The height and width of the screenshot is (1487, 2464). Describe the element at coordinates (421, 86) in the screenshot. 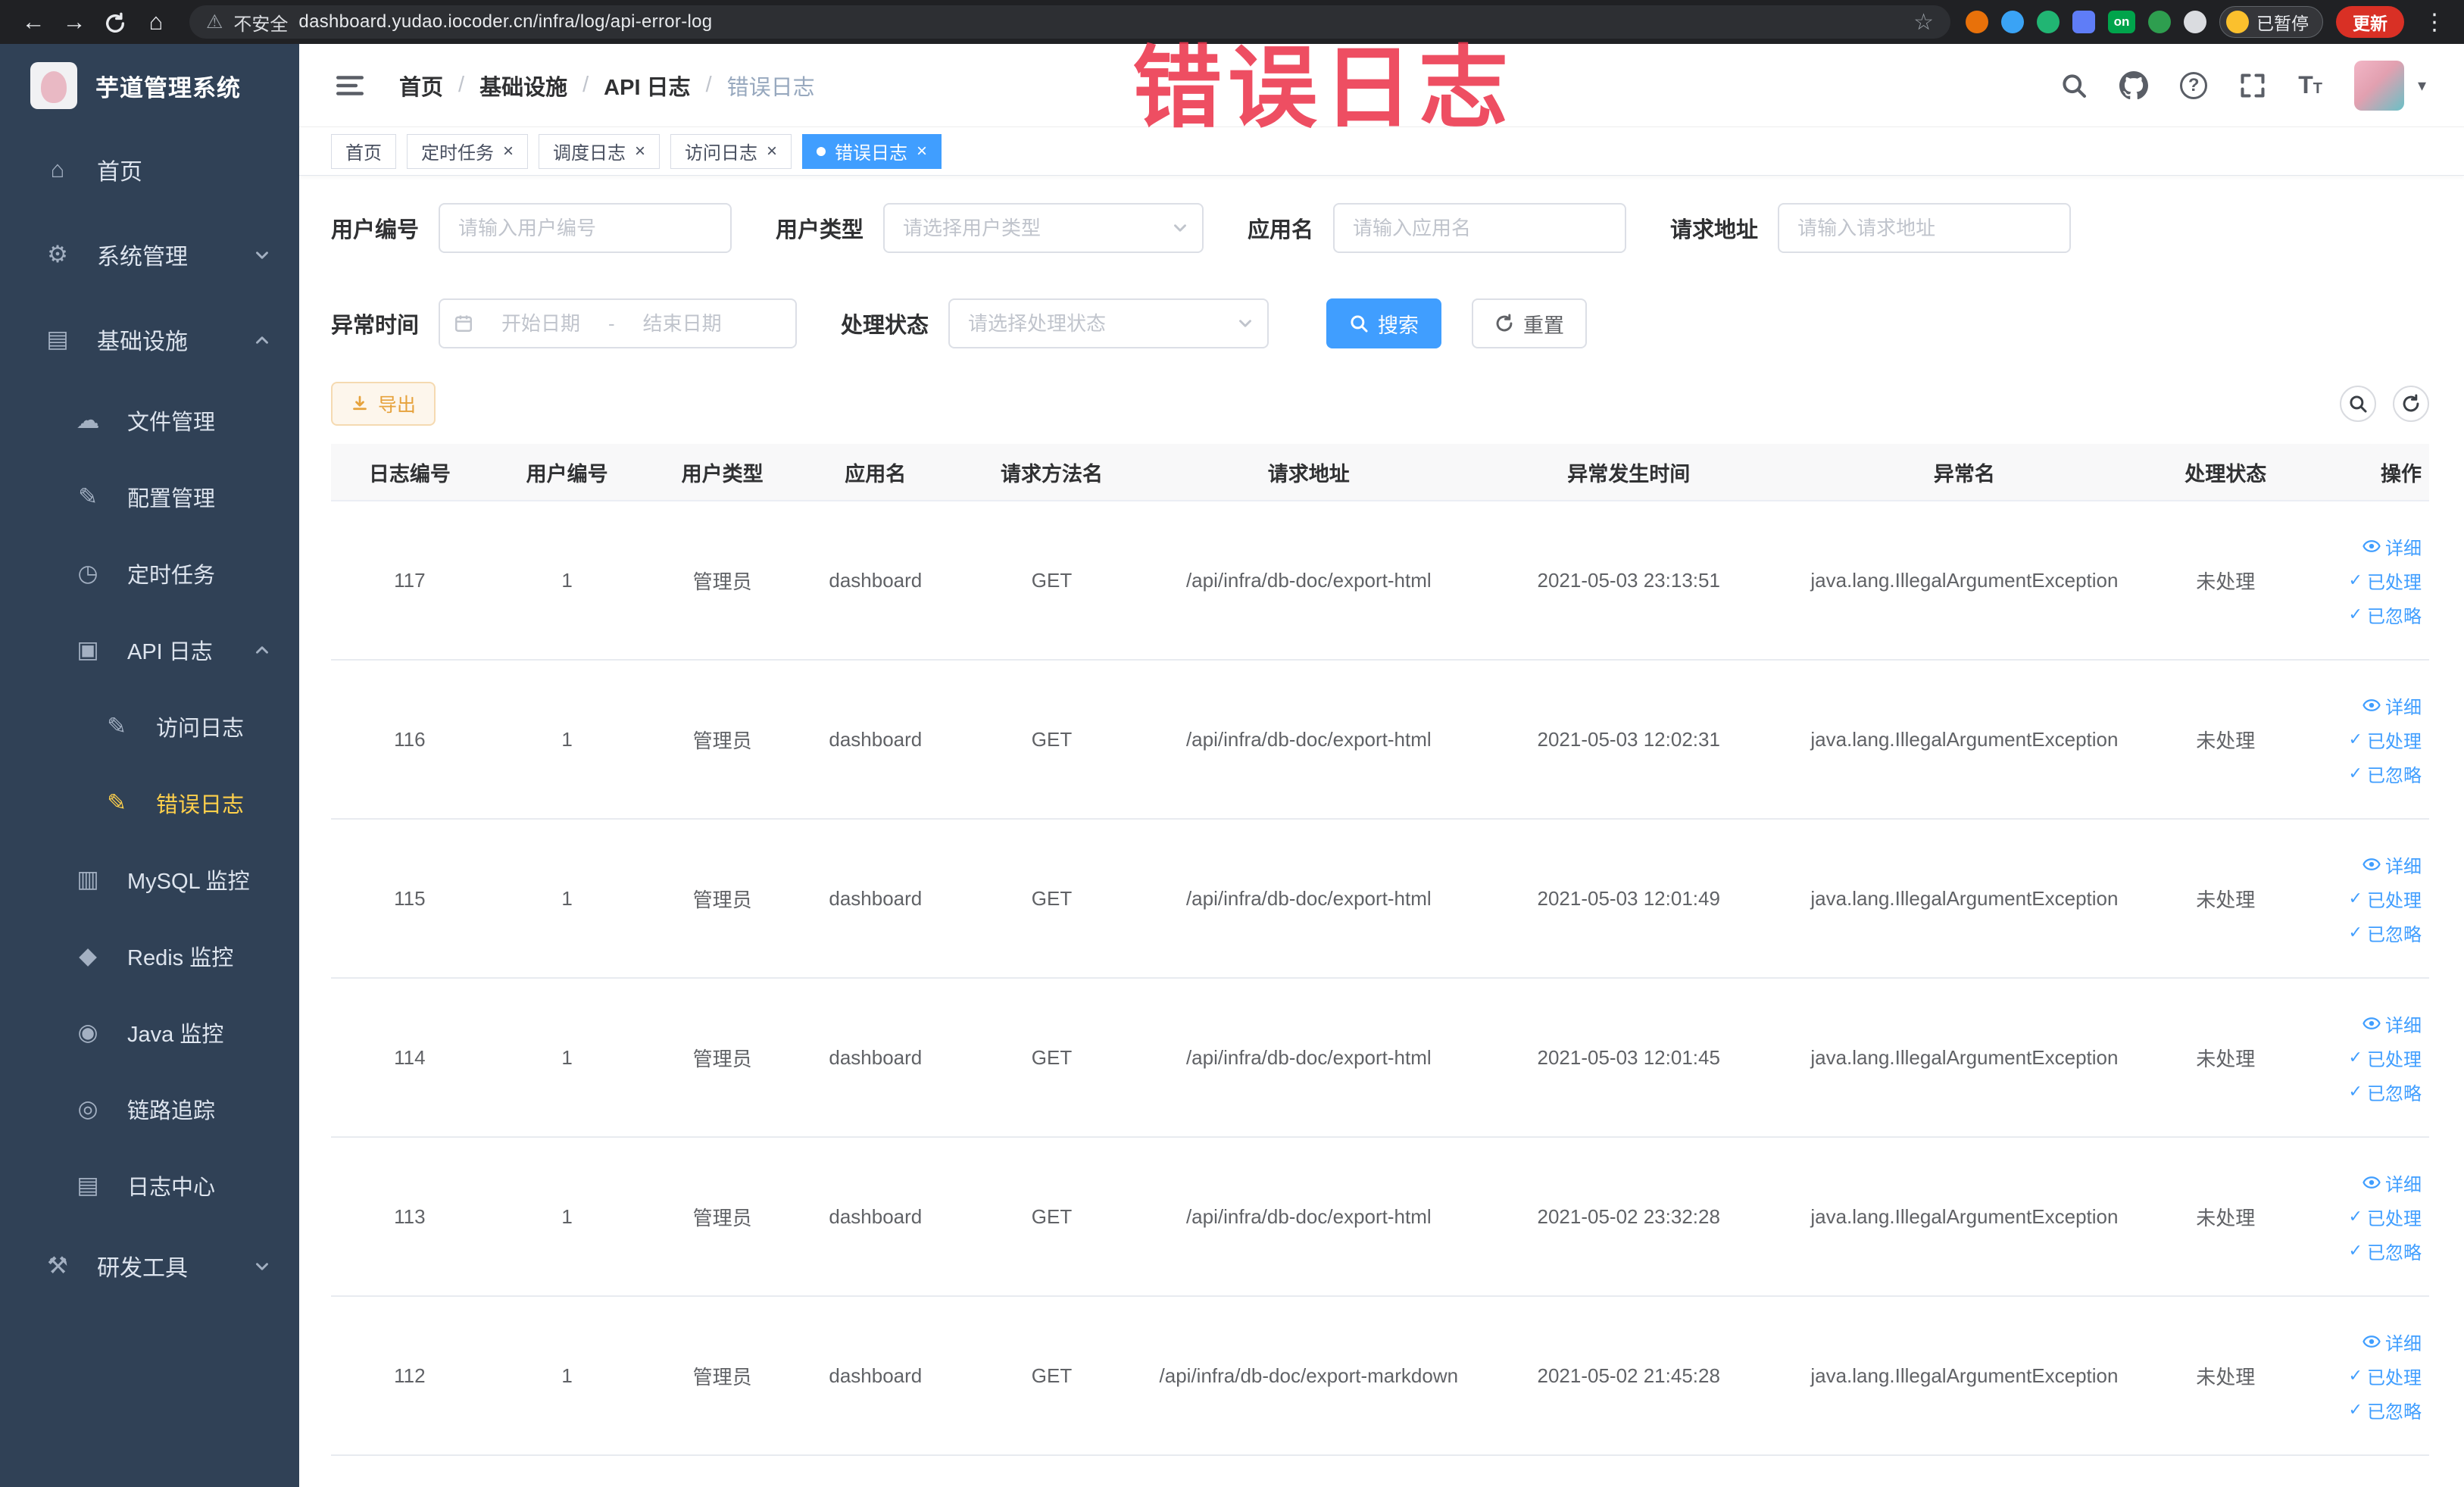

I see `breadcrumb-item: 首页` at that location.